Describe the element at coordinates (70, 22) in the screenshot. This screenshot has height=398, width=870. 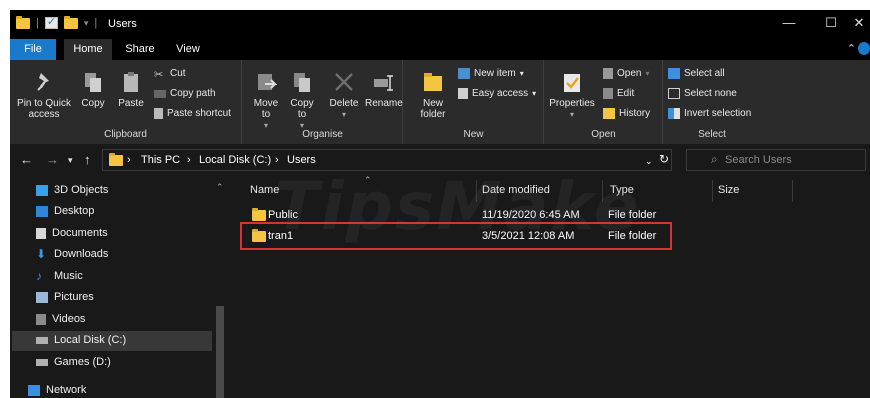
I see `new-folder-icon` at that location.